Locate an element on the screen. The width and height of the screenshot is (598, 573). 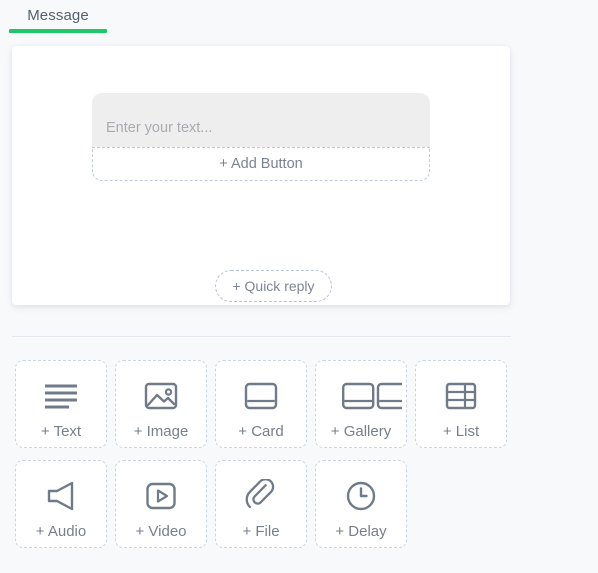
add-audio-tile: + Audio is located at coordinates (61, 504).